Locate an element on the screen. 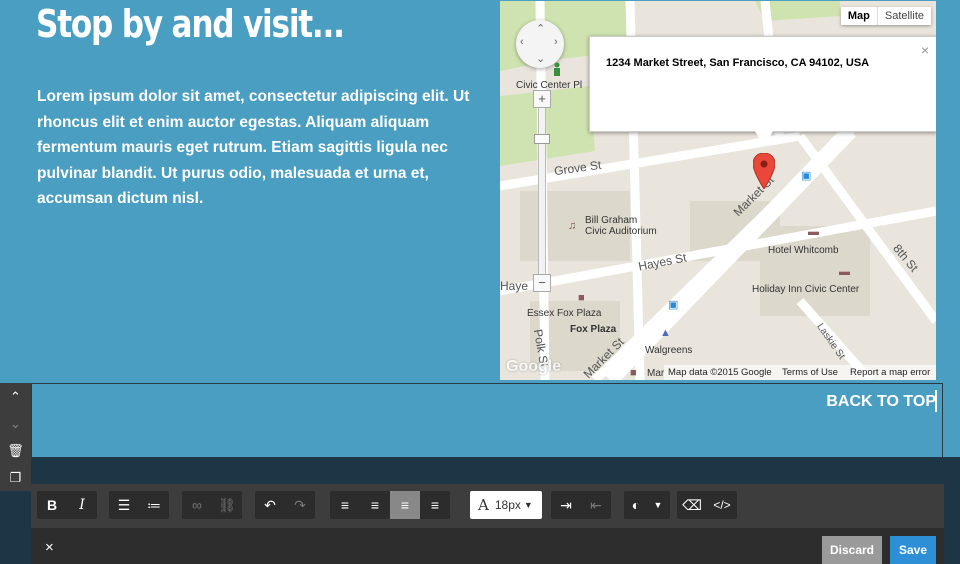 The image size is (960, 564). zoom-out-button: − is located at coordinates (542, 283).